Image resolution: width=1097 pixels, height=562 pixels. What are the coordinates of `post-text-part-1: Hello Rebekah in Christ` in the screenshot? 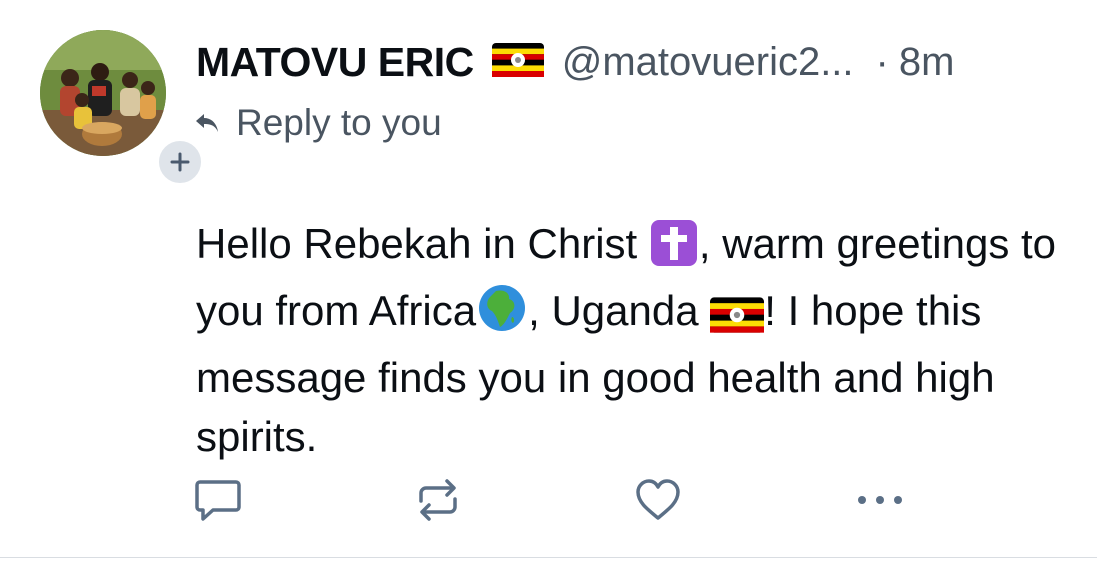 It's located at (422, 243).